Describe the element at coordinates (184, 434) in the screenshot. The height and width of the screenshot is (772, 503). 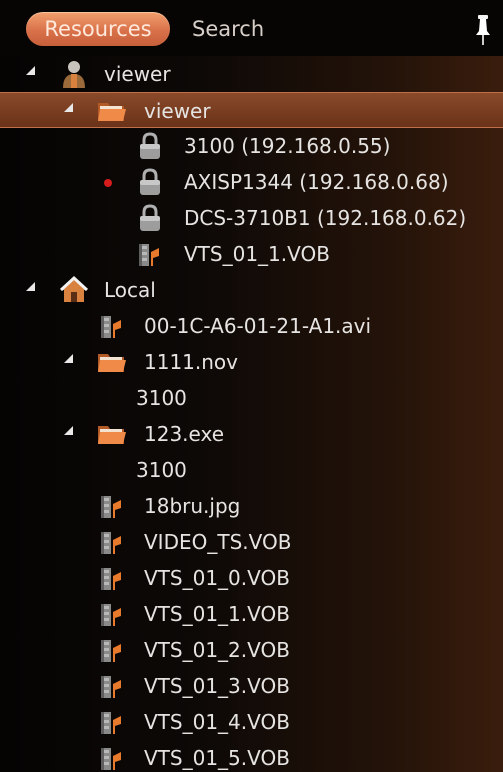
I see `tree-item-label: 123.exe` at that location.